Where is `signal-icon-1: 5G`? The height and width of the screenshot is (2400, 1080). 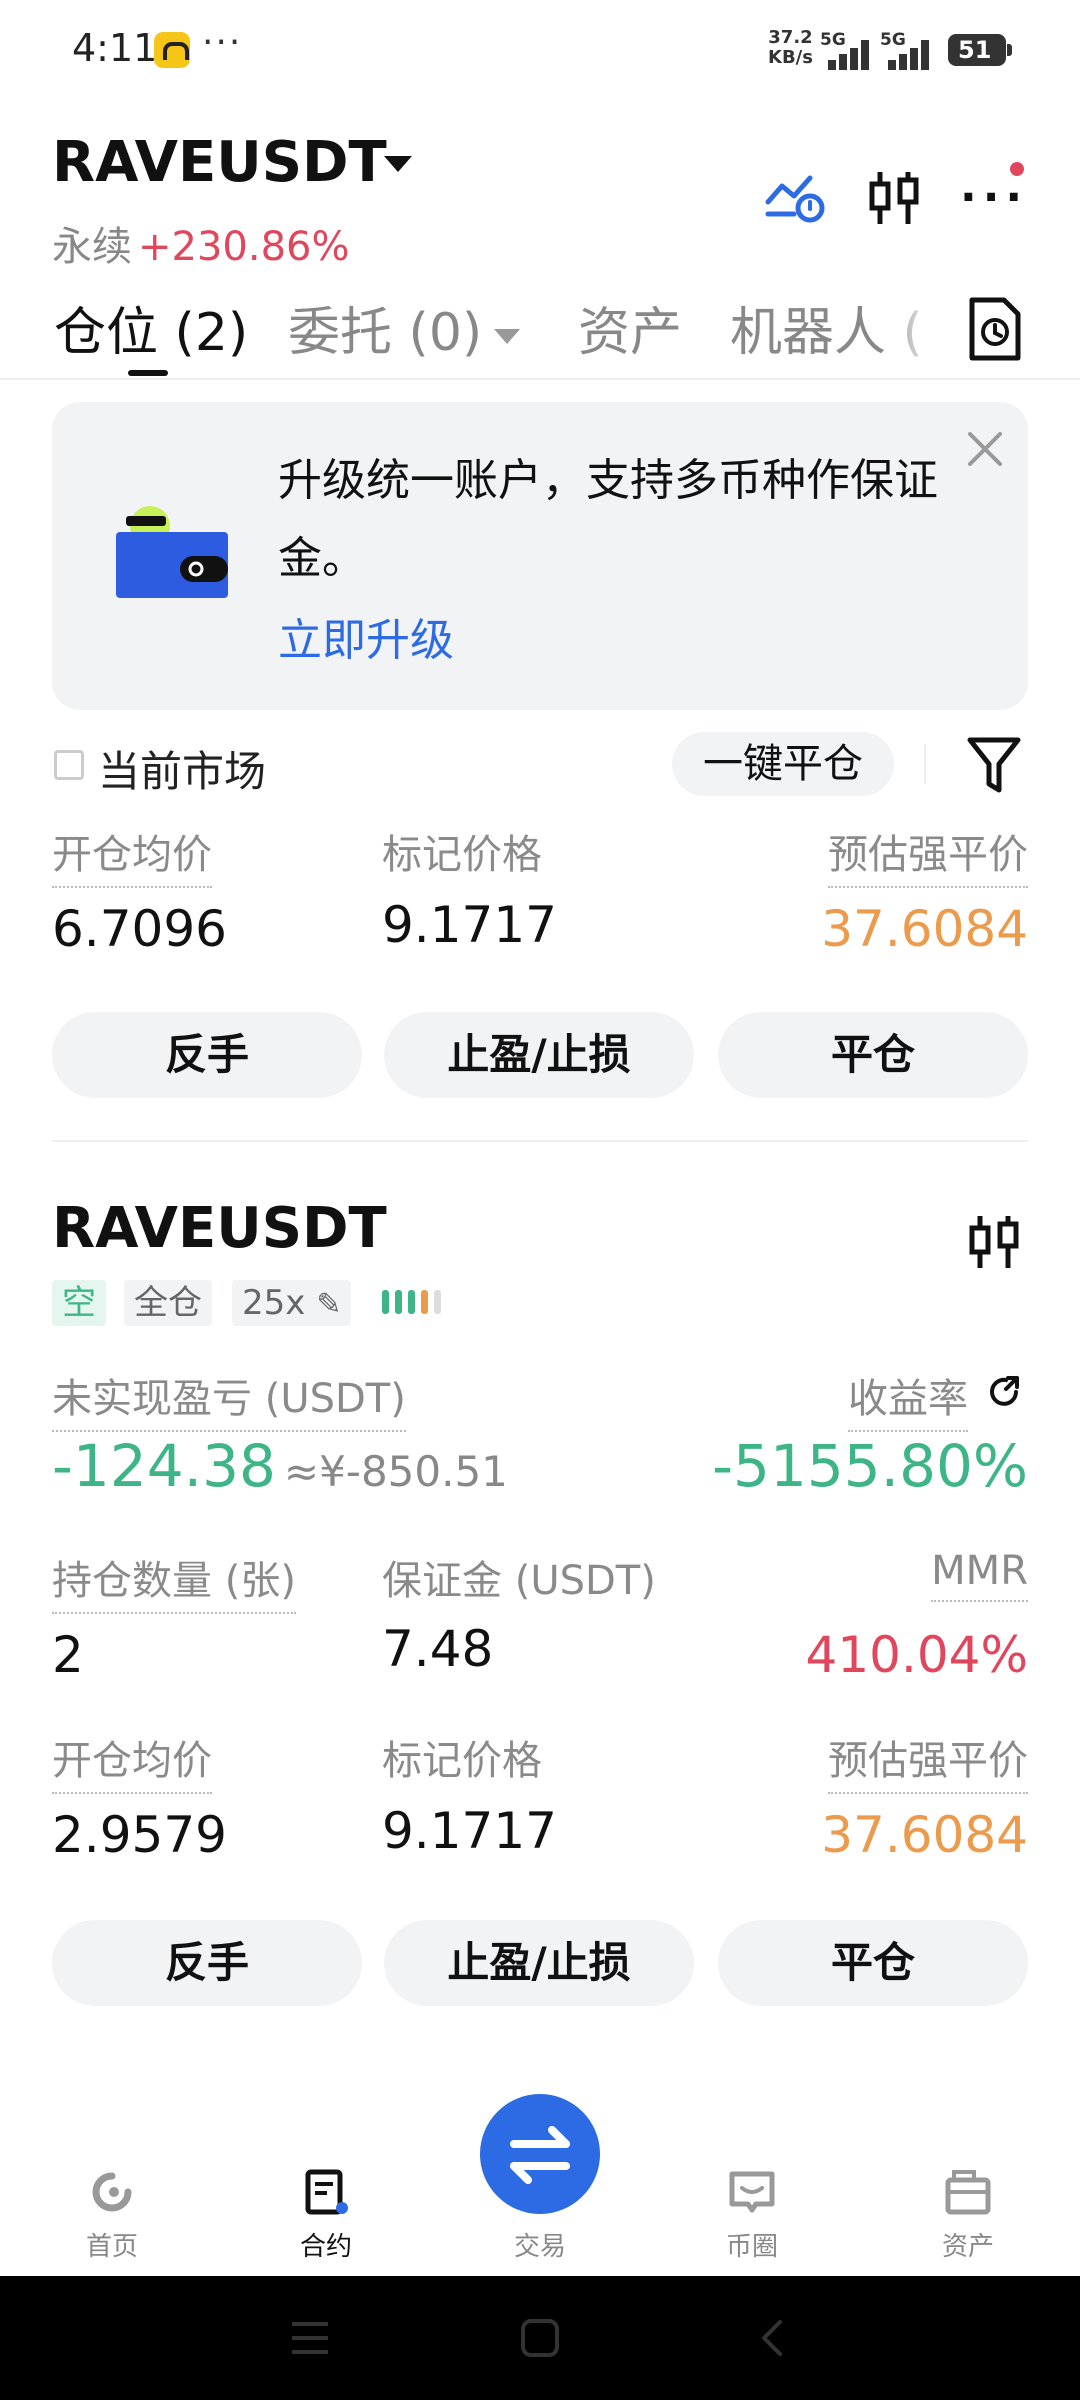
signal-icon-1: 5G is located at coordinates (844, 50).